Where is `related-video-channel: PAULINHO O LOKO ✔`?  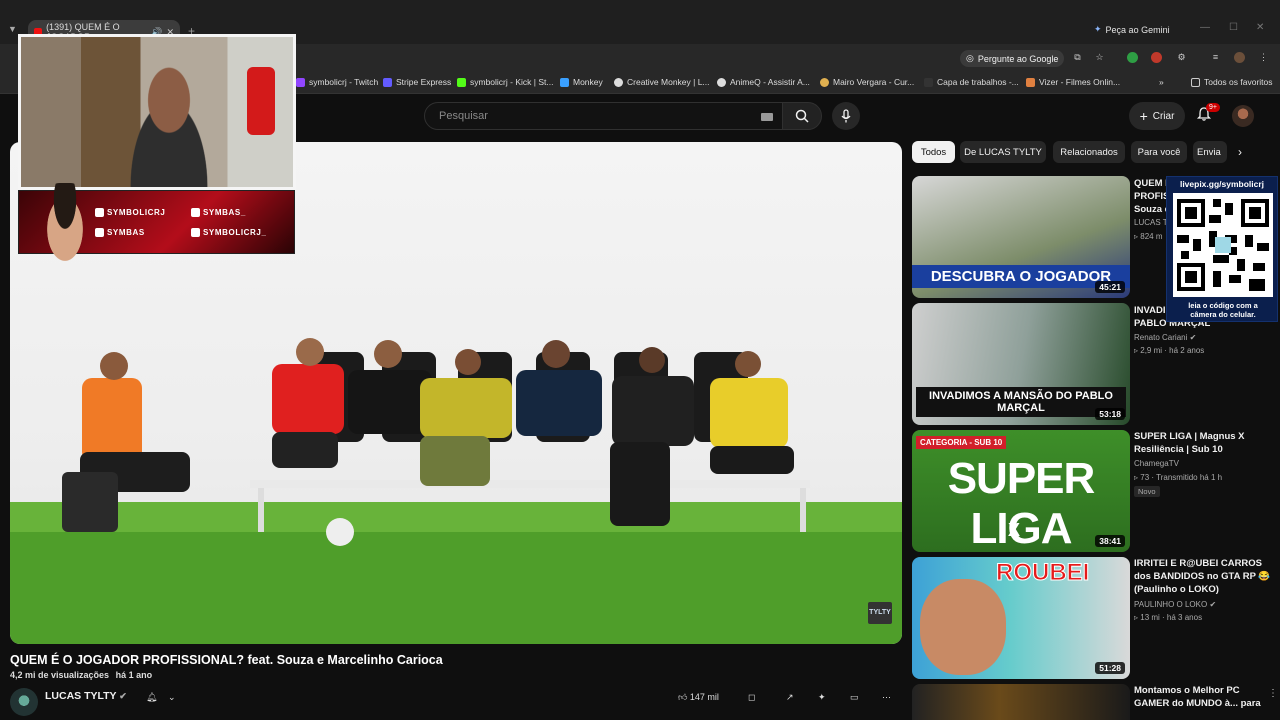 related-video-channel: PAULINHO O LOKO ✔ is located at coordinates (1175, 604).